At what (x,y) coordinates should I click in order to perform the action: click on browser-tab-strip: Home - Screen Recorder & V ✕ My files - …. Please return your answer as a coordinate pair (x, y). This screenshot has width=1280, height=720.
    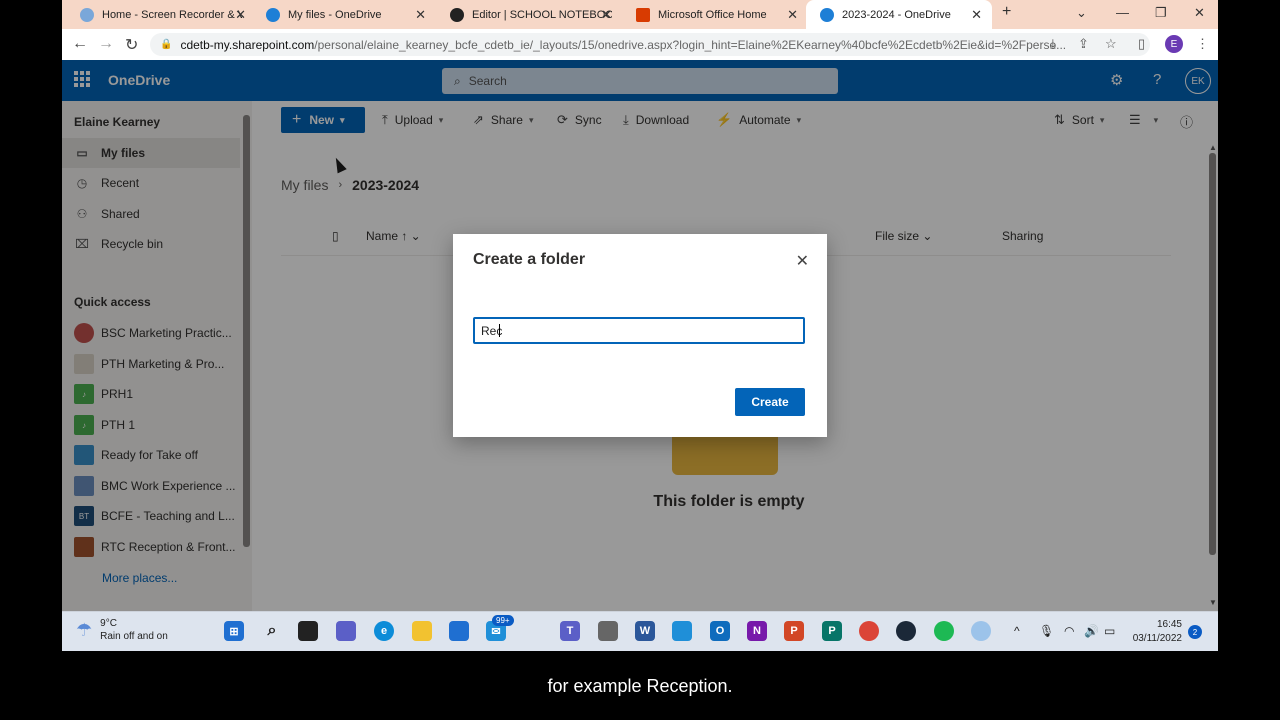
    Looking at the image, I should click on (640, 14).